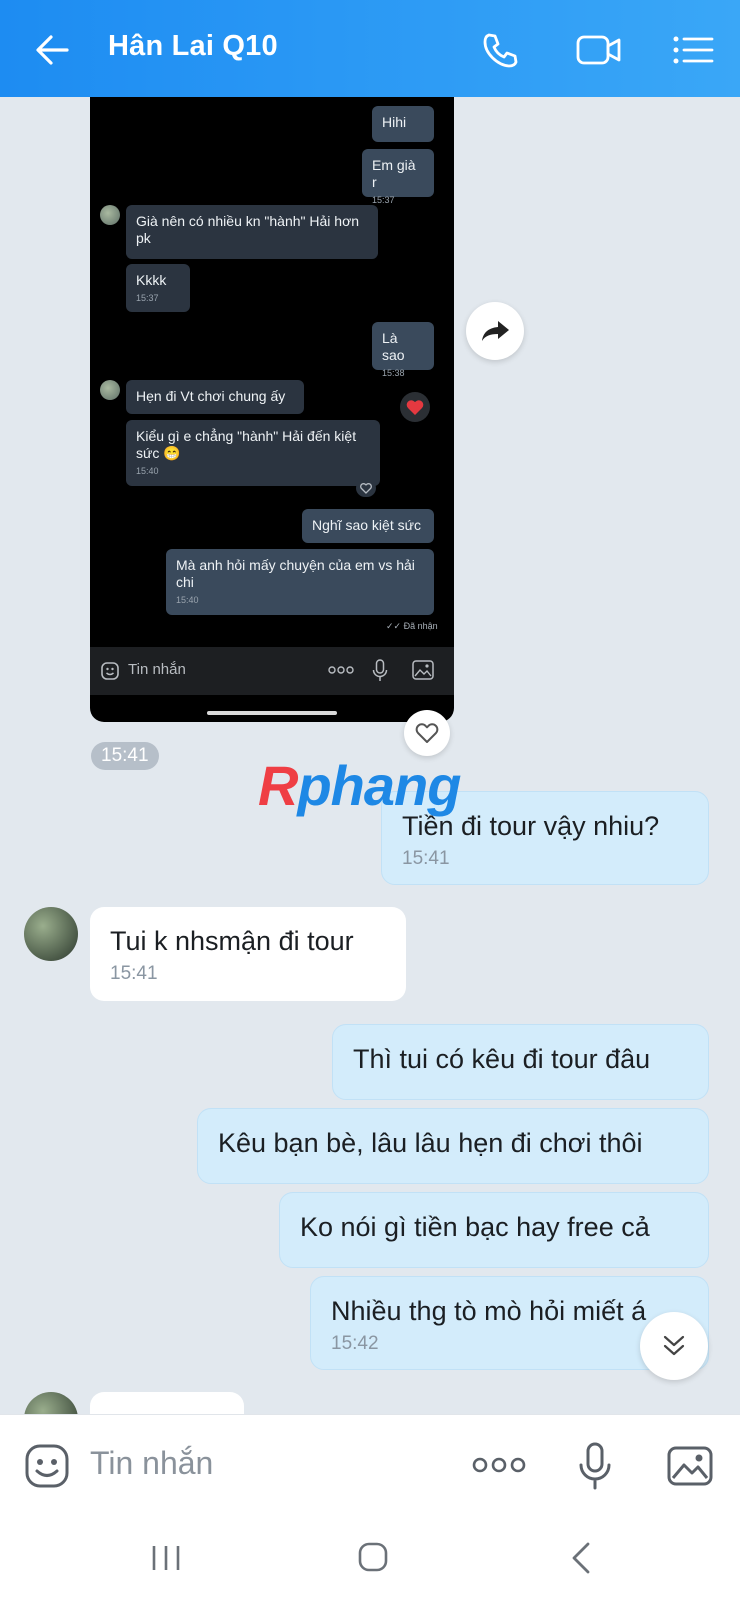 The width and height of the screenshot is (740, 1600). I want to click on message-input: Tin nhắn, so click(151, 1463).